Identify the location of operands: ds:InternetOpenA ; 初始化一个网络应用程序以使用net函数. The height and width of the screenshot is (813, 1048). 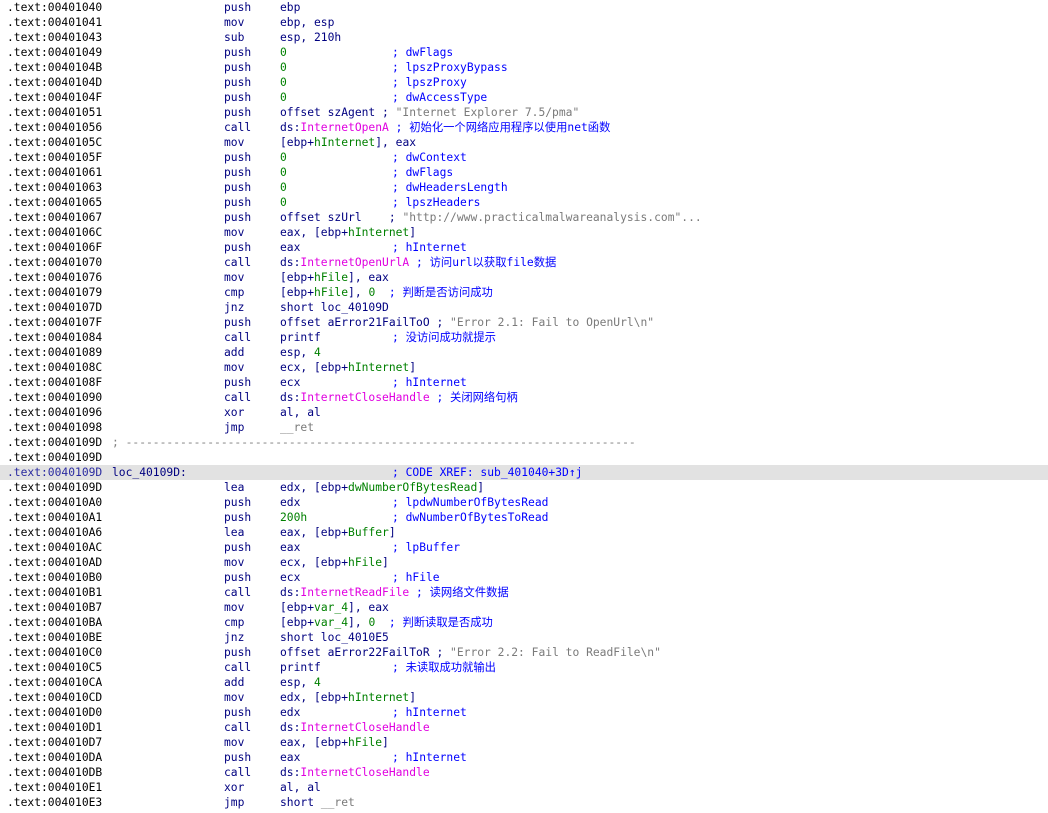
(445, 127).